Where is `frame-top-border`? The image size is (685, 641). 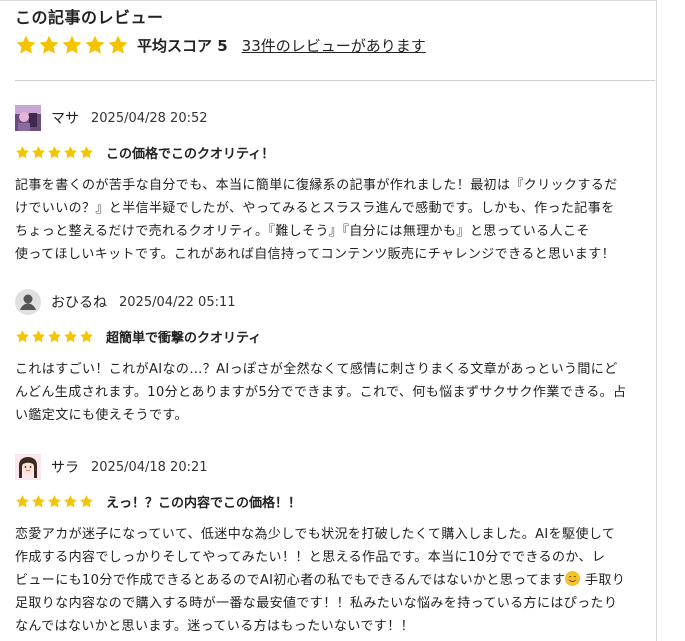
frame-top-border is located at coordinates (328, 0).